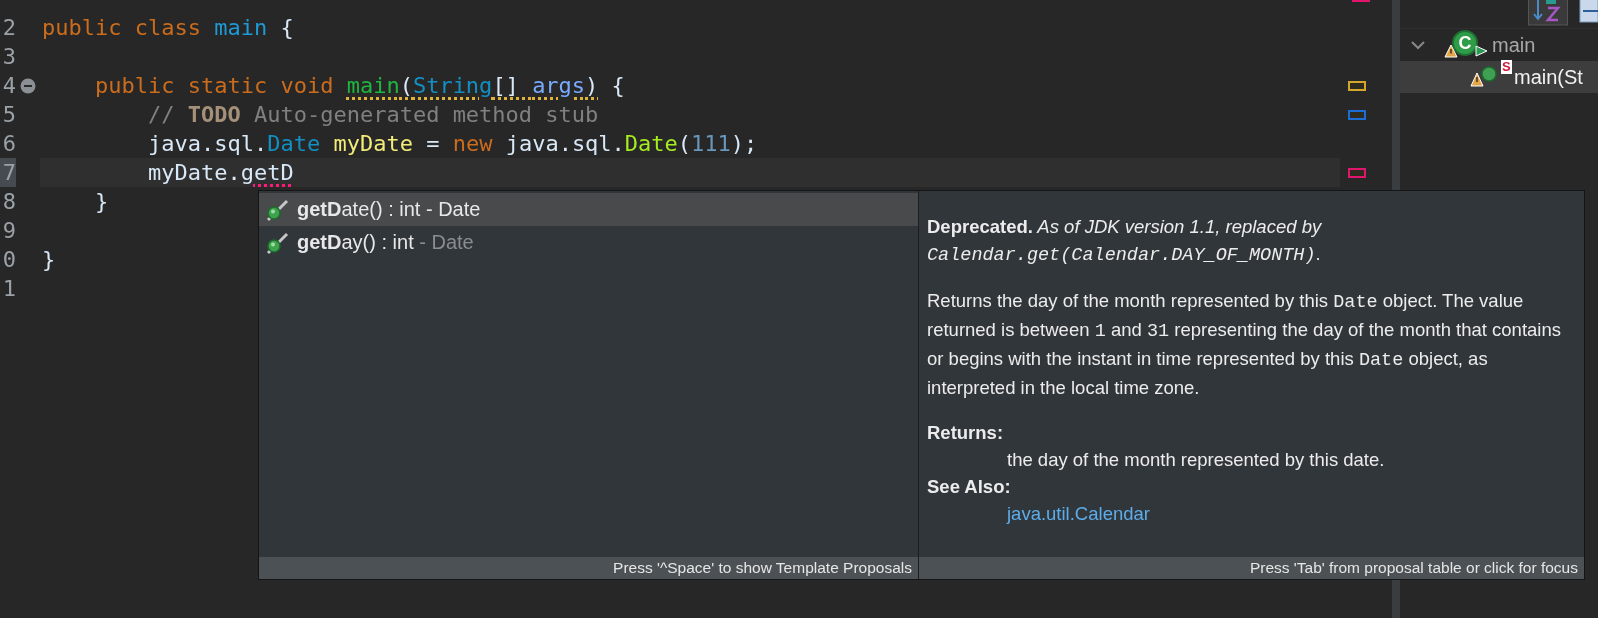 The height and width of the screenshot is (618, 1598). What do you see at coordinates (966, 433) in the screenshot?
I see `section-heading: Returns:` at bounding box center [966, 433].